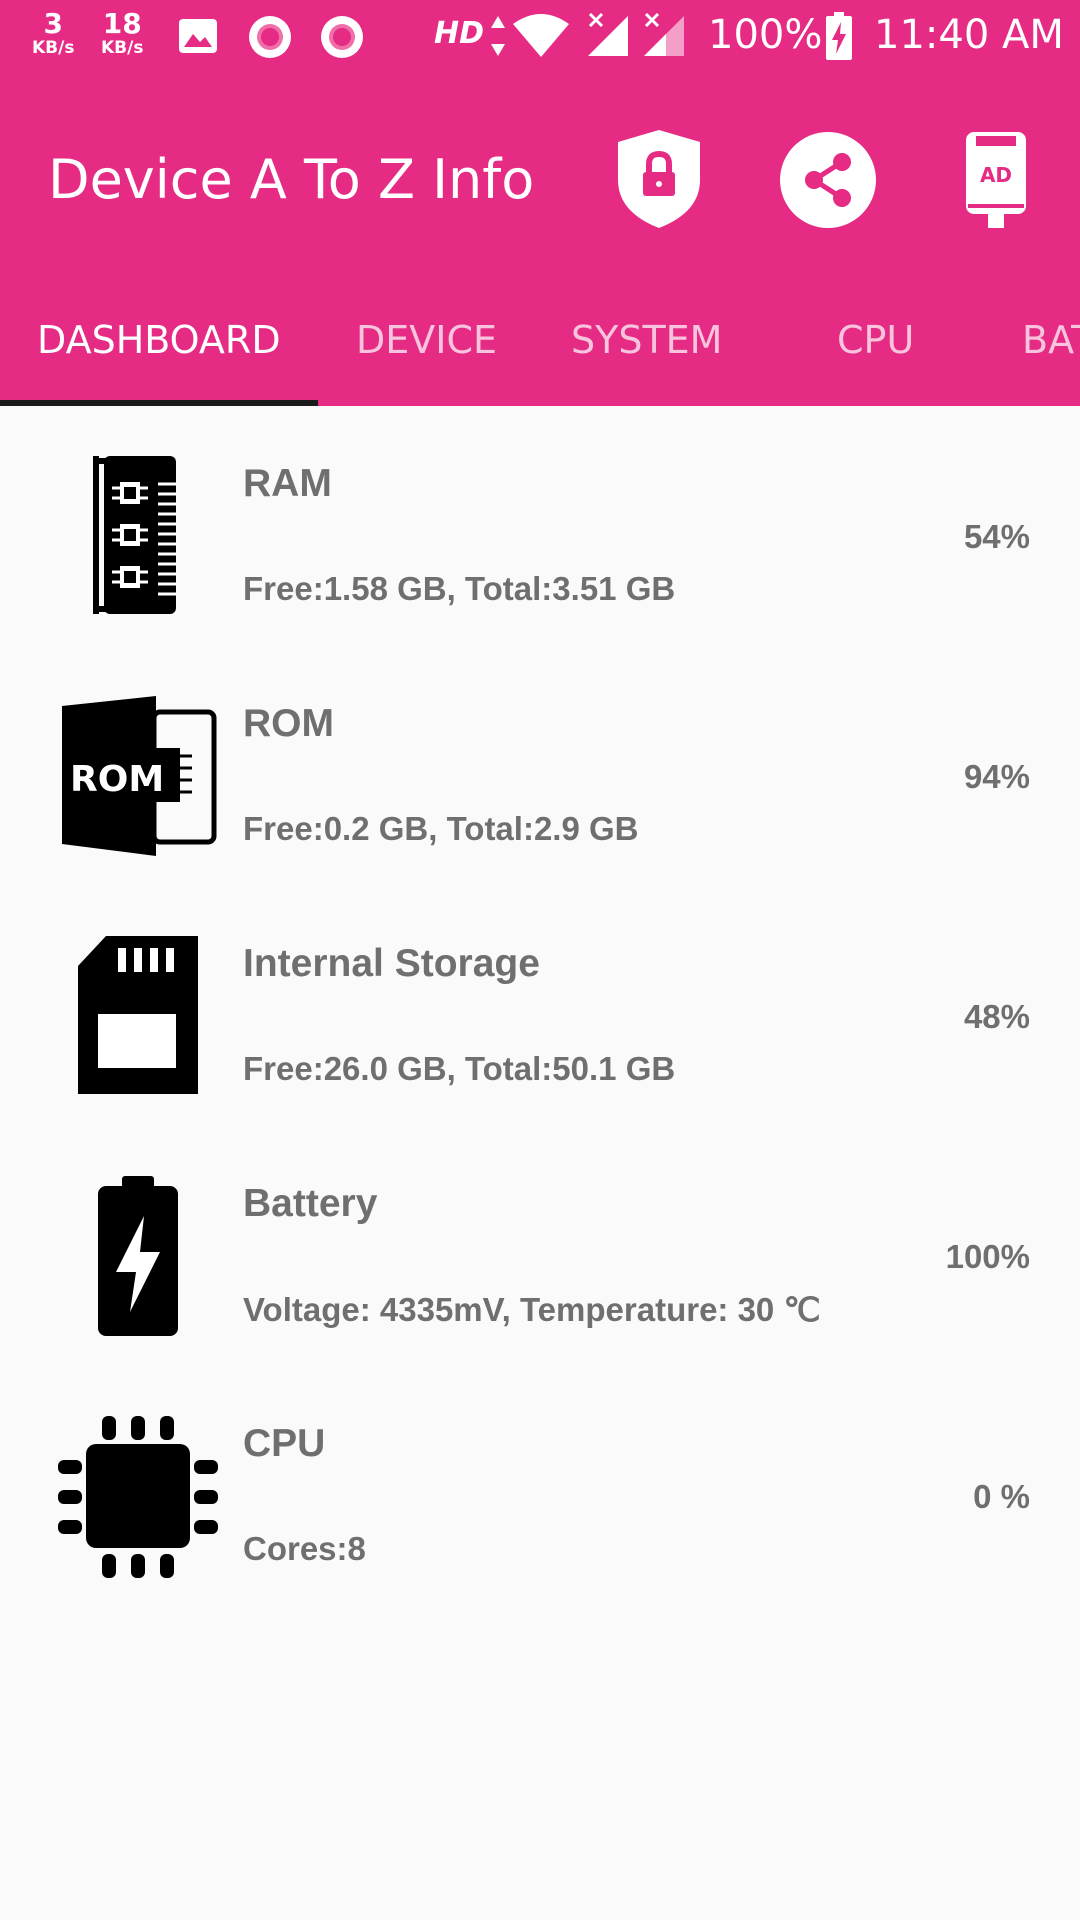 The width and height of the screenshot is (1080, 1920). I want to click on sd-card-icon, so click(138, 1015).